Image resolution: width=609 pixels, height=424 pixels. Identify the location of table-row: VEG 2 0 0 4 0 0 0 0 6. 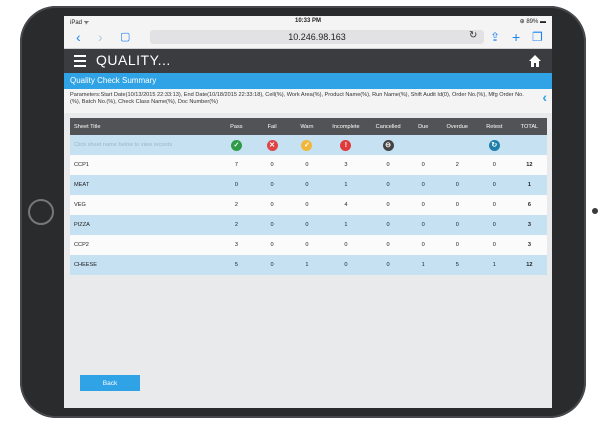
(308, 205).